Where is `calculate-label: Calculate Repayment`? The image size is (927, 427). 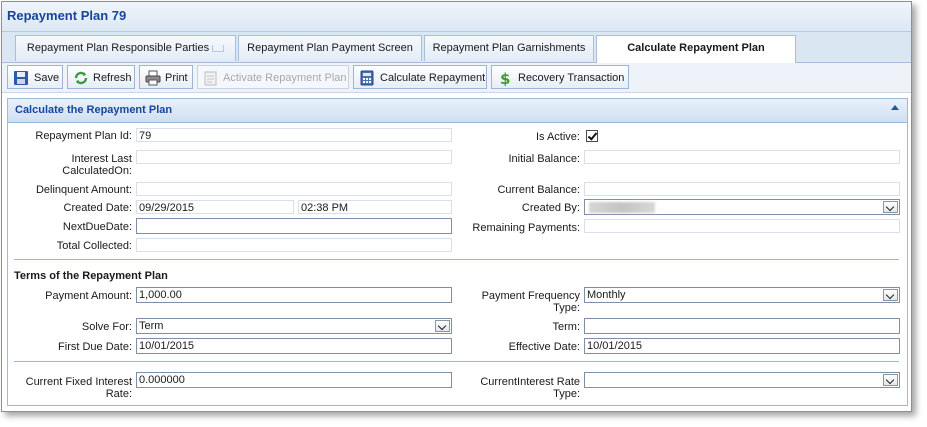 calculate-label: Calculate Repayment is located at coordinates (433, 78).